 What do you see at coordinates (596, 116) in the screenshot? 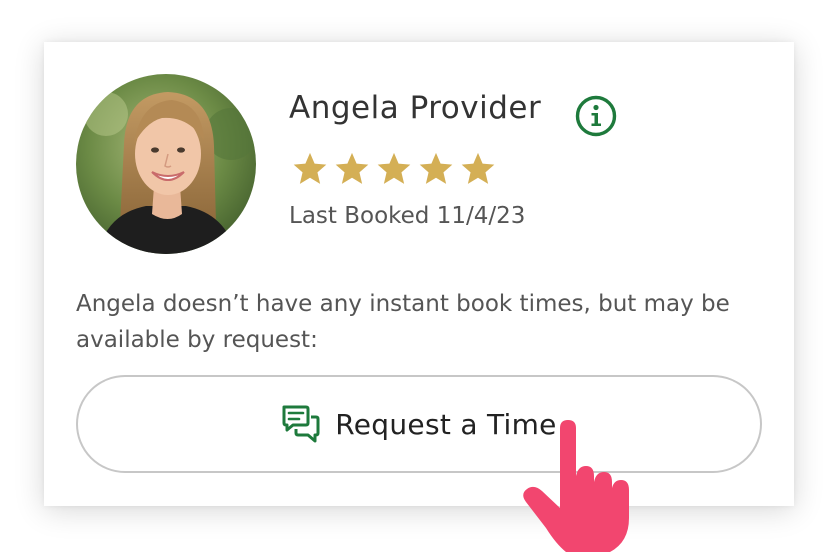
I see `info-icon` at bounding box center [596, 116].